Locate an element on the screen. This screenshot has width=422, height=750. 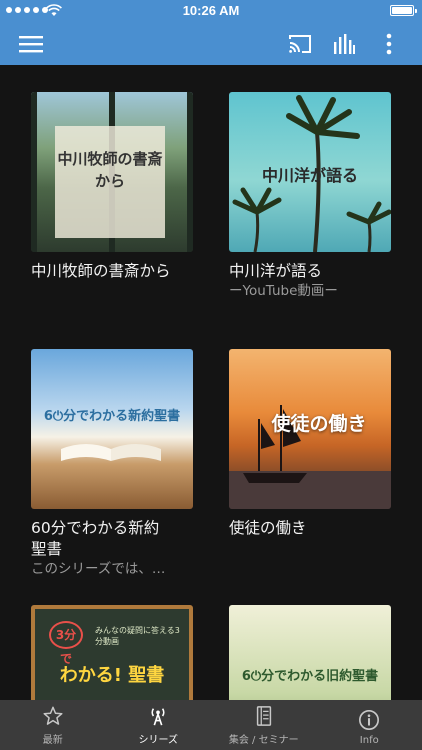
tab-label: 最新 is located at coordinates (52, 740).